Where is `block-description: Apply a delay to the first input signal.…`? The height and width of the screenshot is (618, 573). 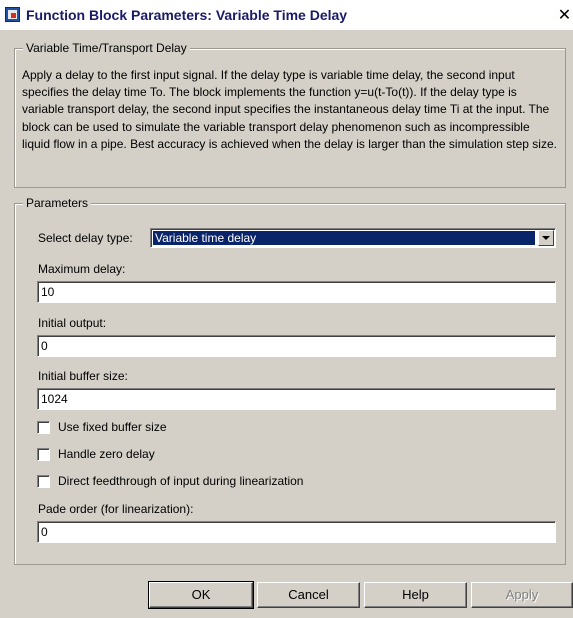 block-description: Apply a delay to the first input signal.… is located at coordinates (289, 109).